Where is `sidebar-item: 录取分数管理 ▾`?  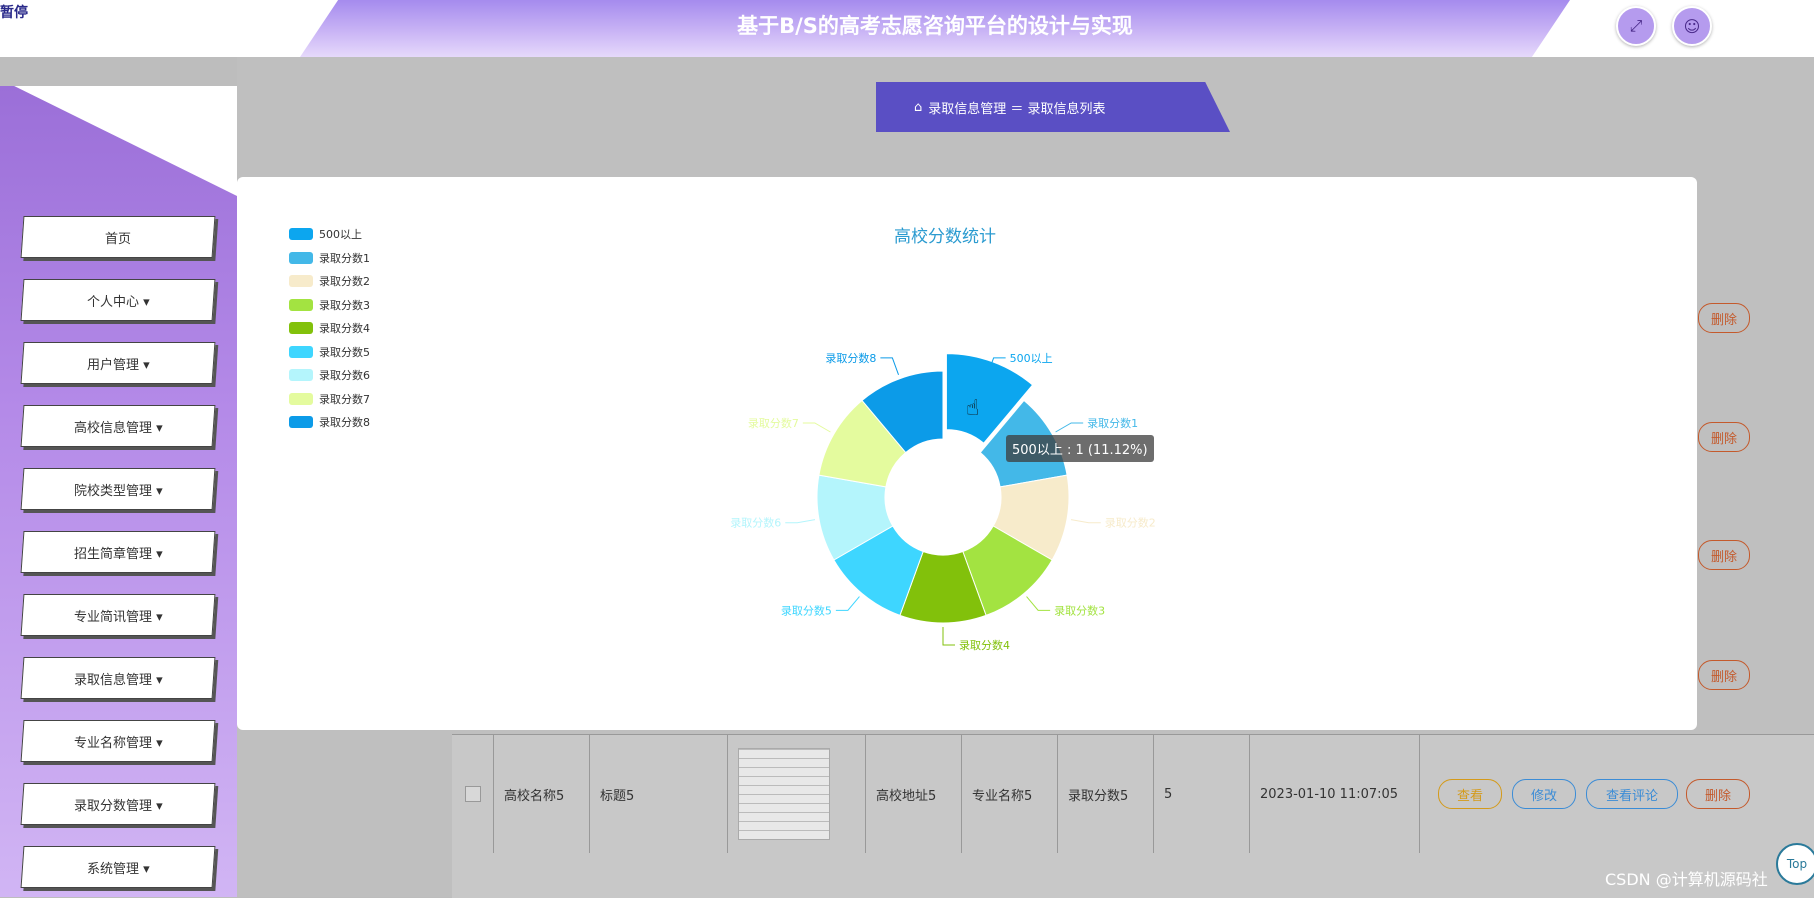 sidebar-item: 录取分数管理 ▾ is located at coordinates (118, 804).